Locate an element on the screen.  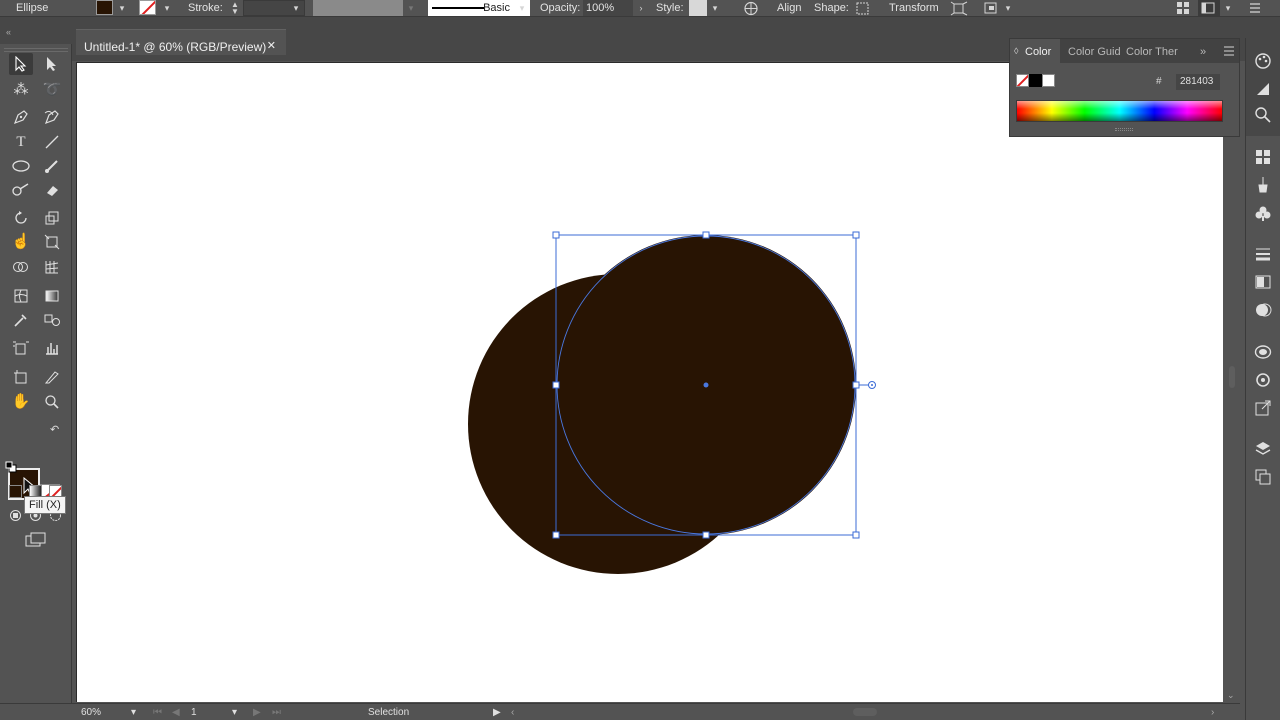
export-icon is located at coordinates (1263, 408).